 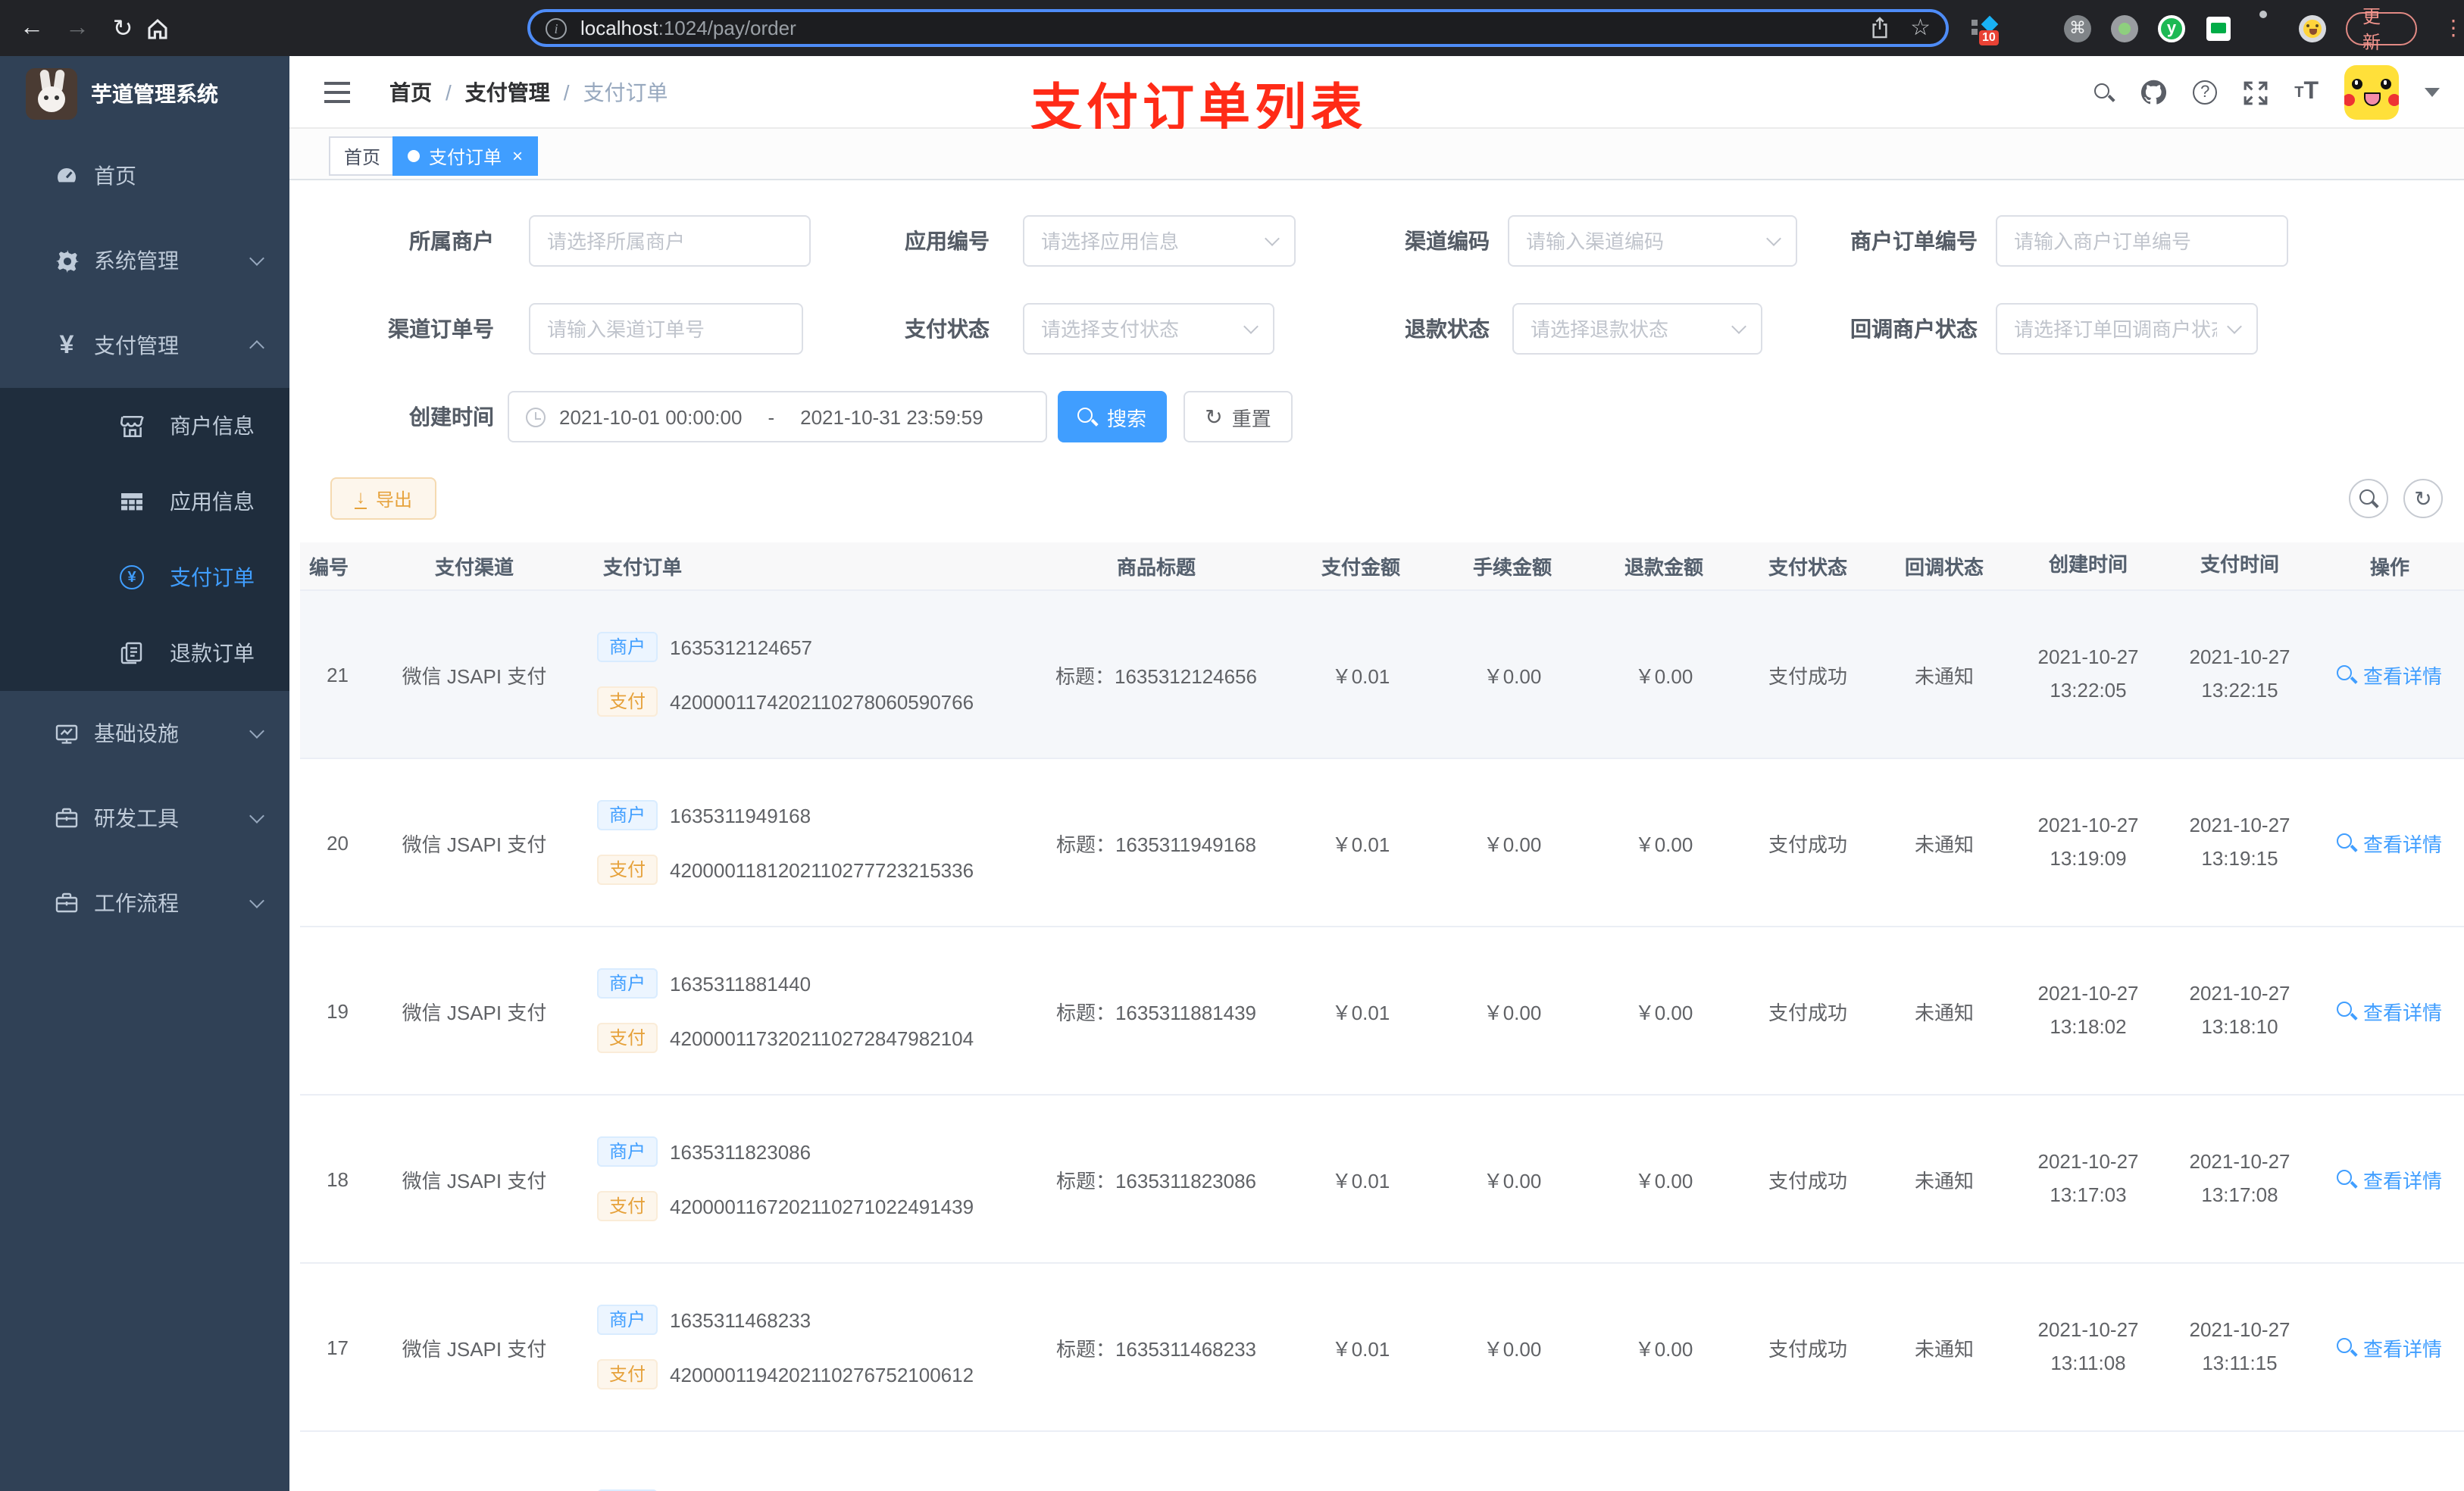 I want to click on sidebar-item-workflow: 工作流程, so click(x=144, y=903).